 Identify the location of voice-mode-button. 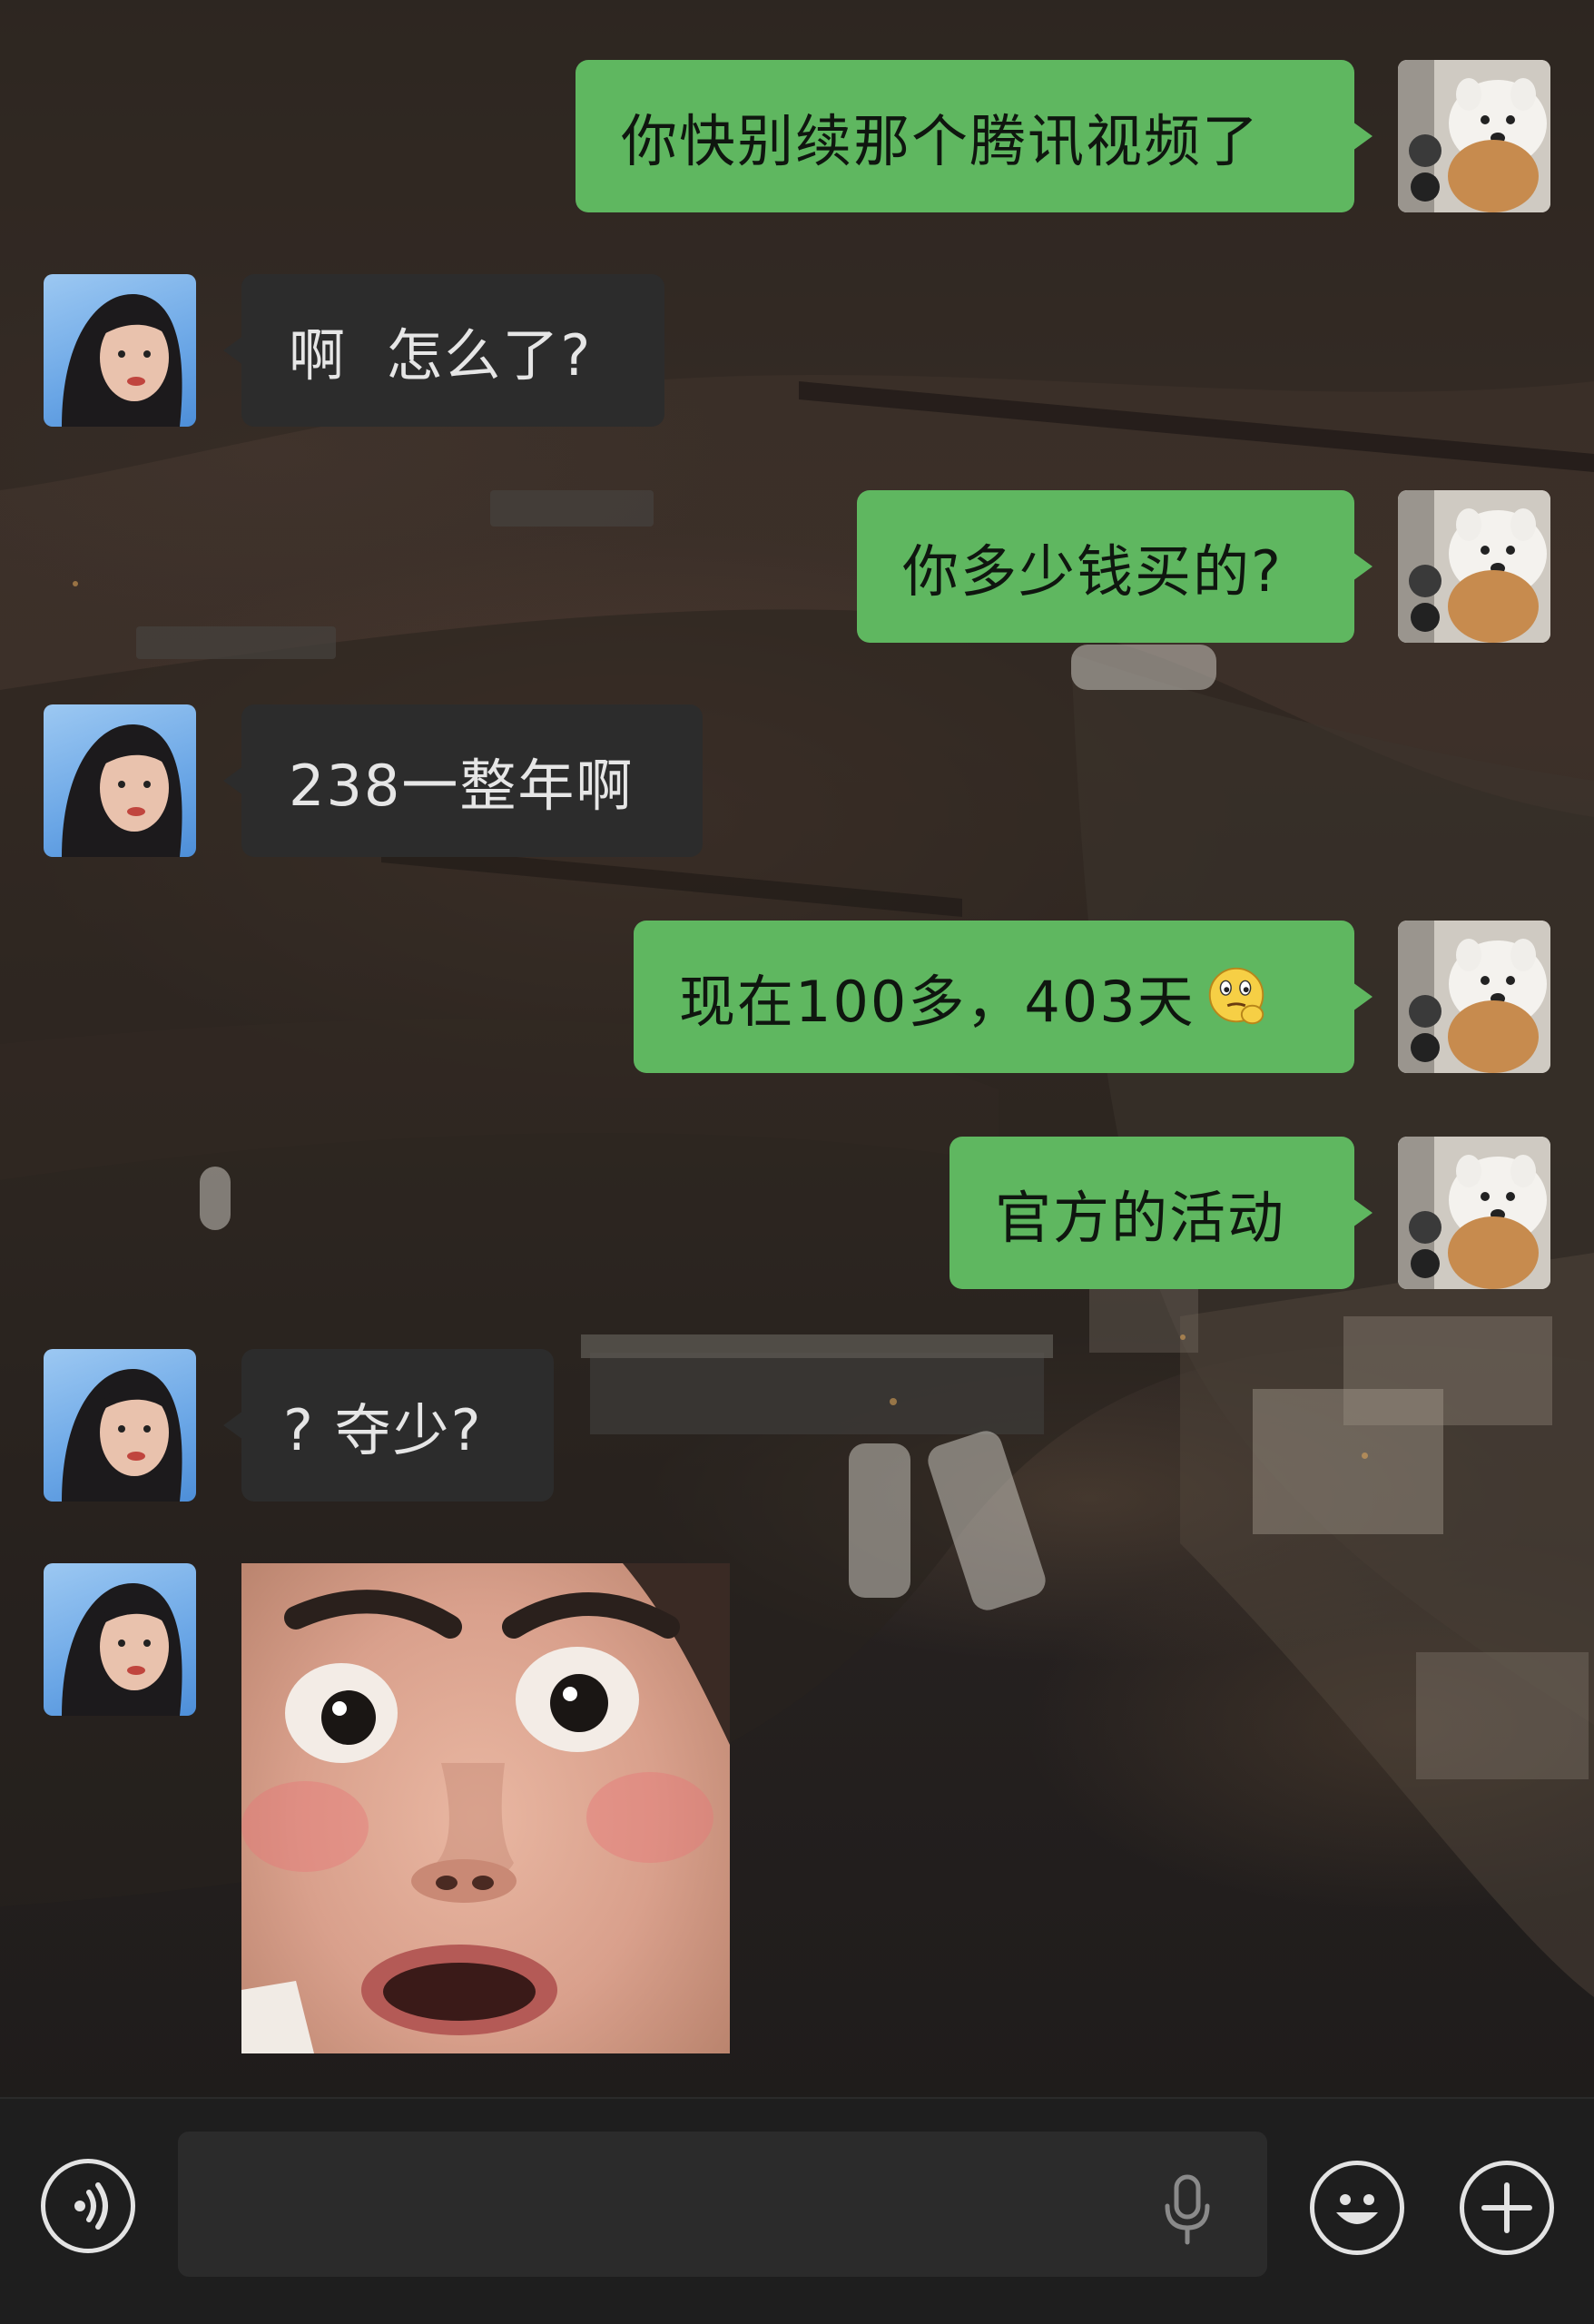
(88, 2206).